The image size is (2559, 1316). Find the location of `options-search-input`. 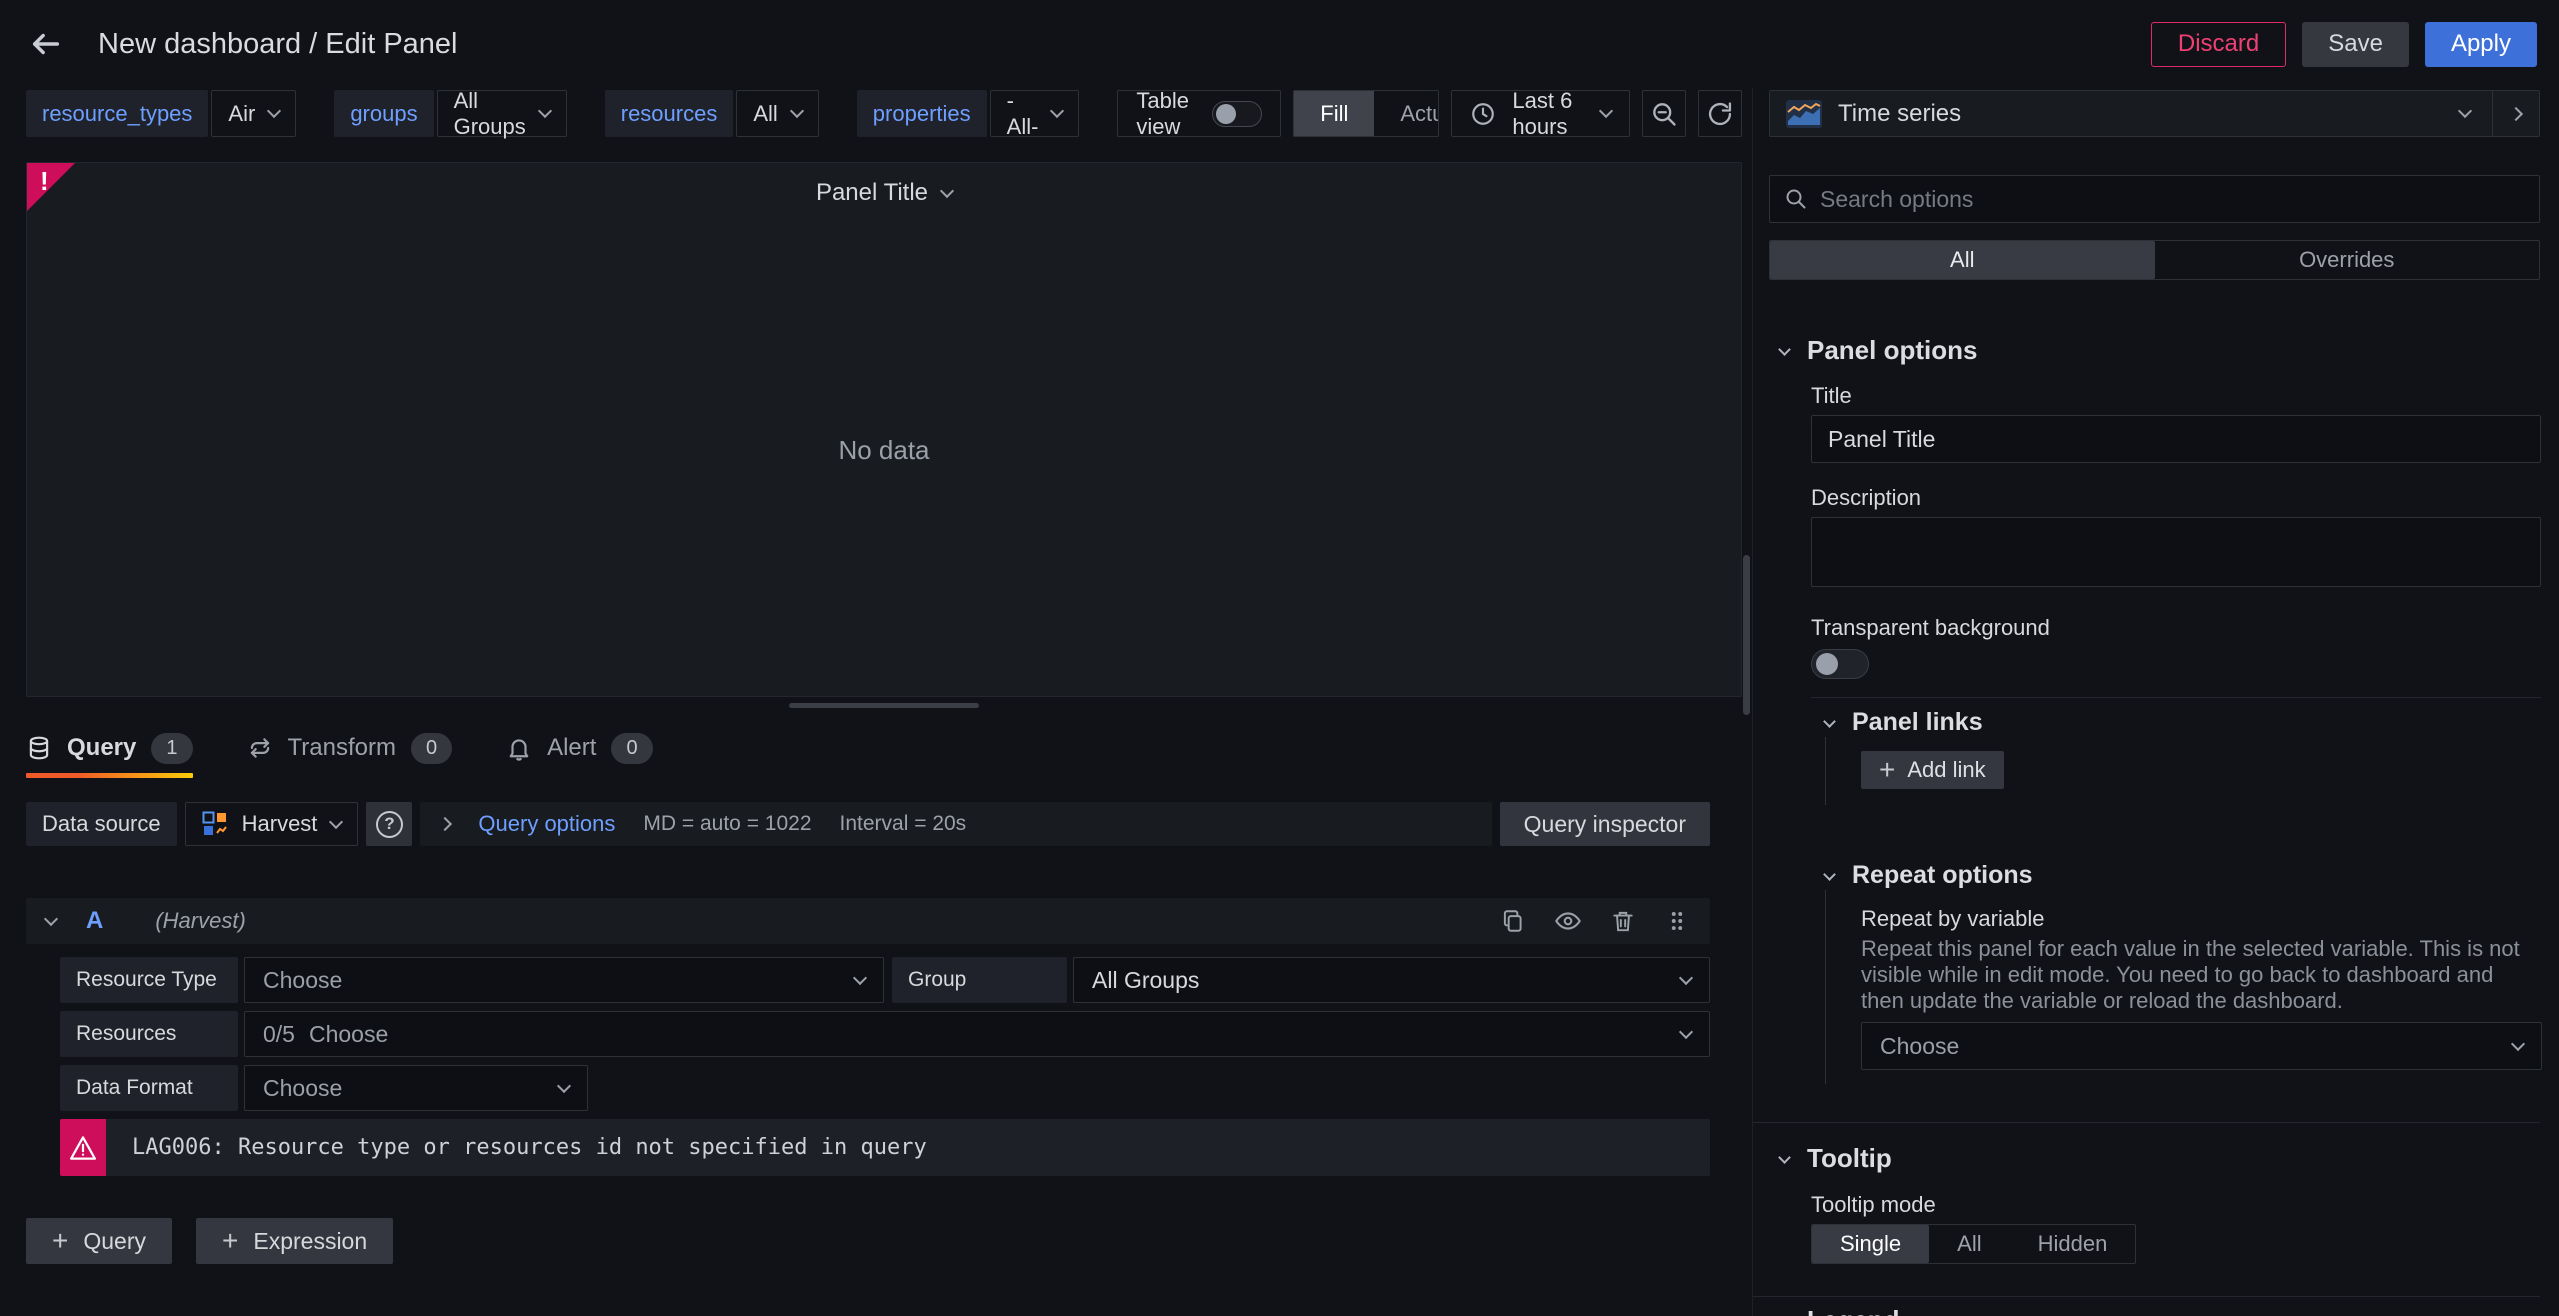

options-search-input is located at coordinates (2172, 199).